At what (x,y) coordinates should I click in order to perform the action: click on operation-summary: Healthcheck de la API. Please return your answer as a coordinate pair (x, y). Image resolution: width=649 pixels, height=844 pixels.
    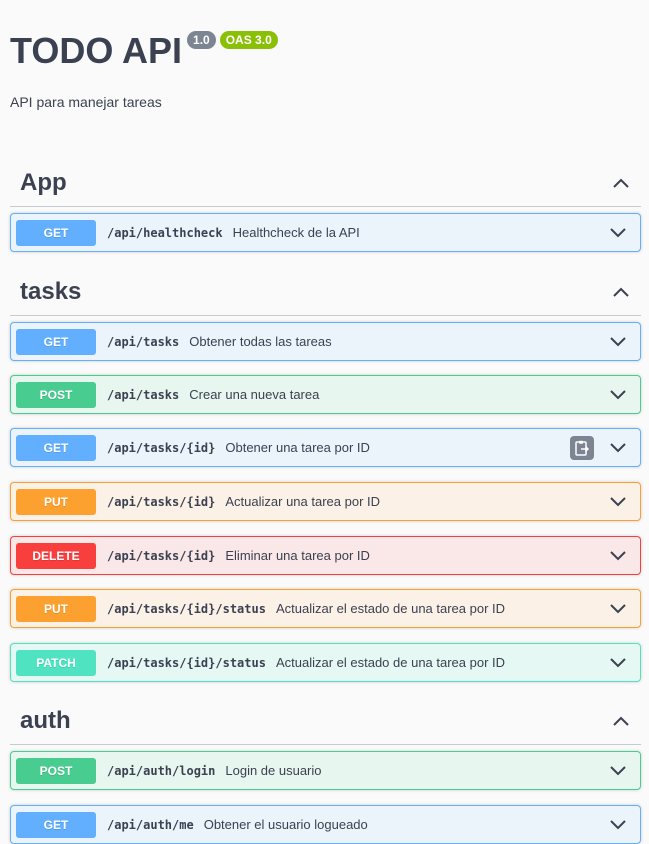
    Looking at the image, I should click on (296, 232).